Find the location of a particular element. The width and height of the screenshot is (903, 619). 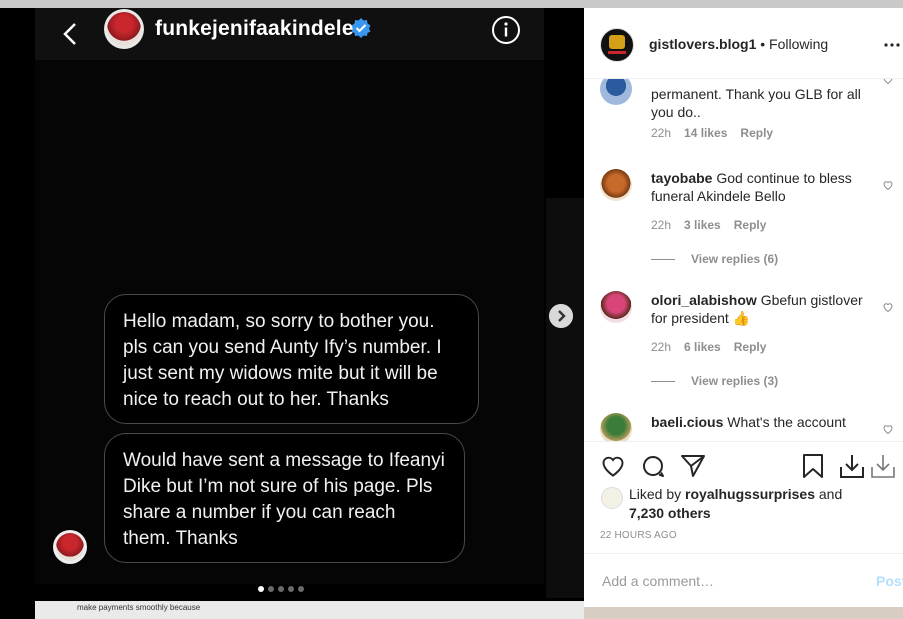

post-header: gistlovers.blog1 • Following is located at coordinates (743, 43).